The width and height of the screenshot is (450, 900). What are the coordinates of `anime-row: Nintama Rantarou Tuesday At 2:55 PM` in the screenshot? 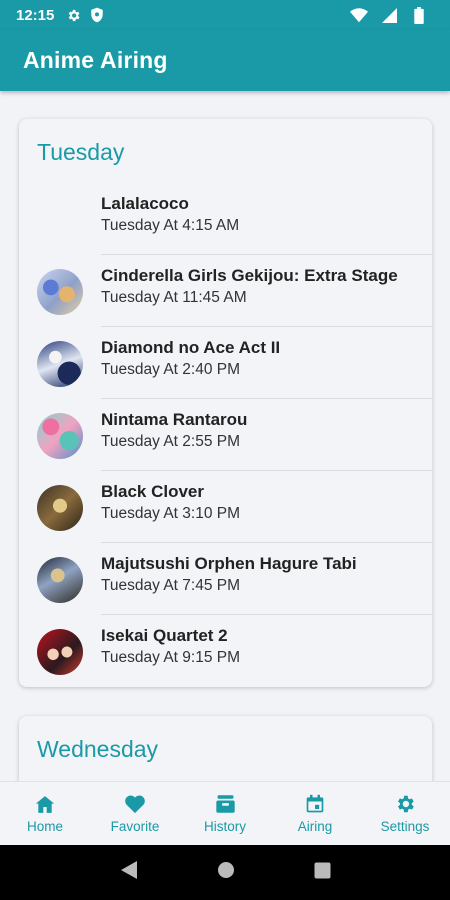 It's located at (225, 435).